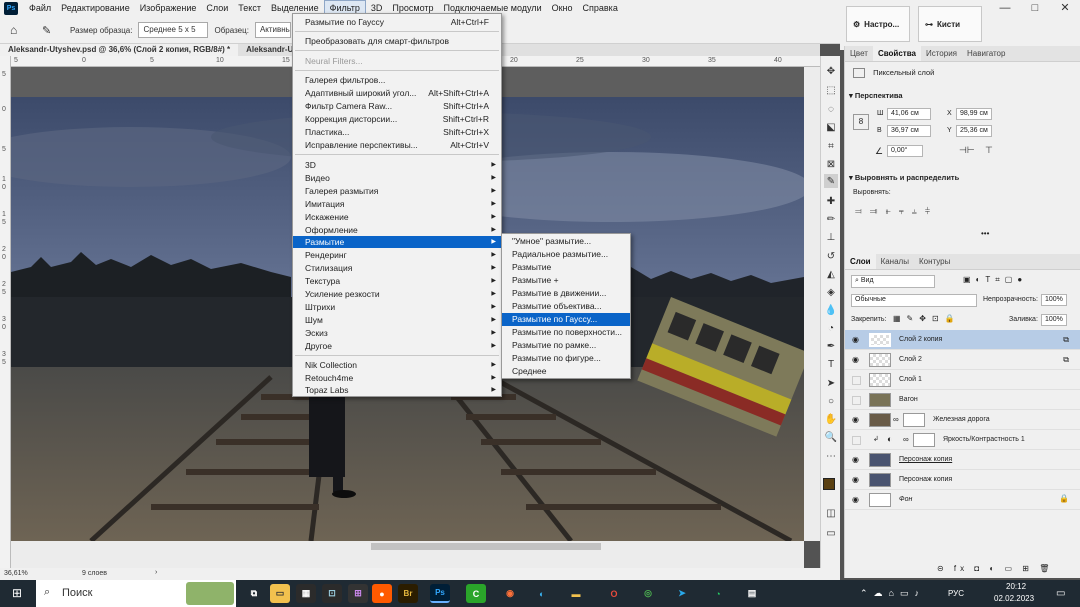 The height and width of the screenshot is (607, 1080). Describe the element at coordinates (962, 440) in the screenshot. I see `layer-row: ↲ ◐ ∞ Яркость/Контрастность 1` at that location.